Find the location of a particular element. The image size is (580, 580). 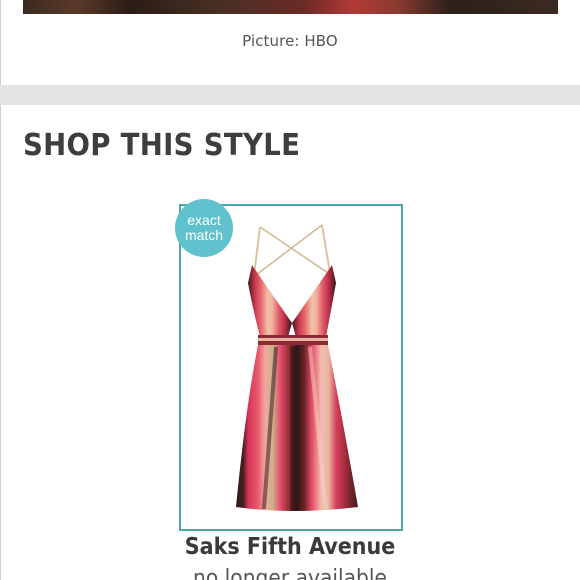

section-divider is located at coordinates (290, 95).